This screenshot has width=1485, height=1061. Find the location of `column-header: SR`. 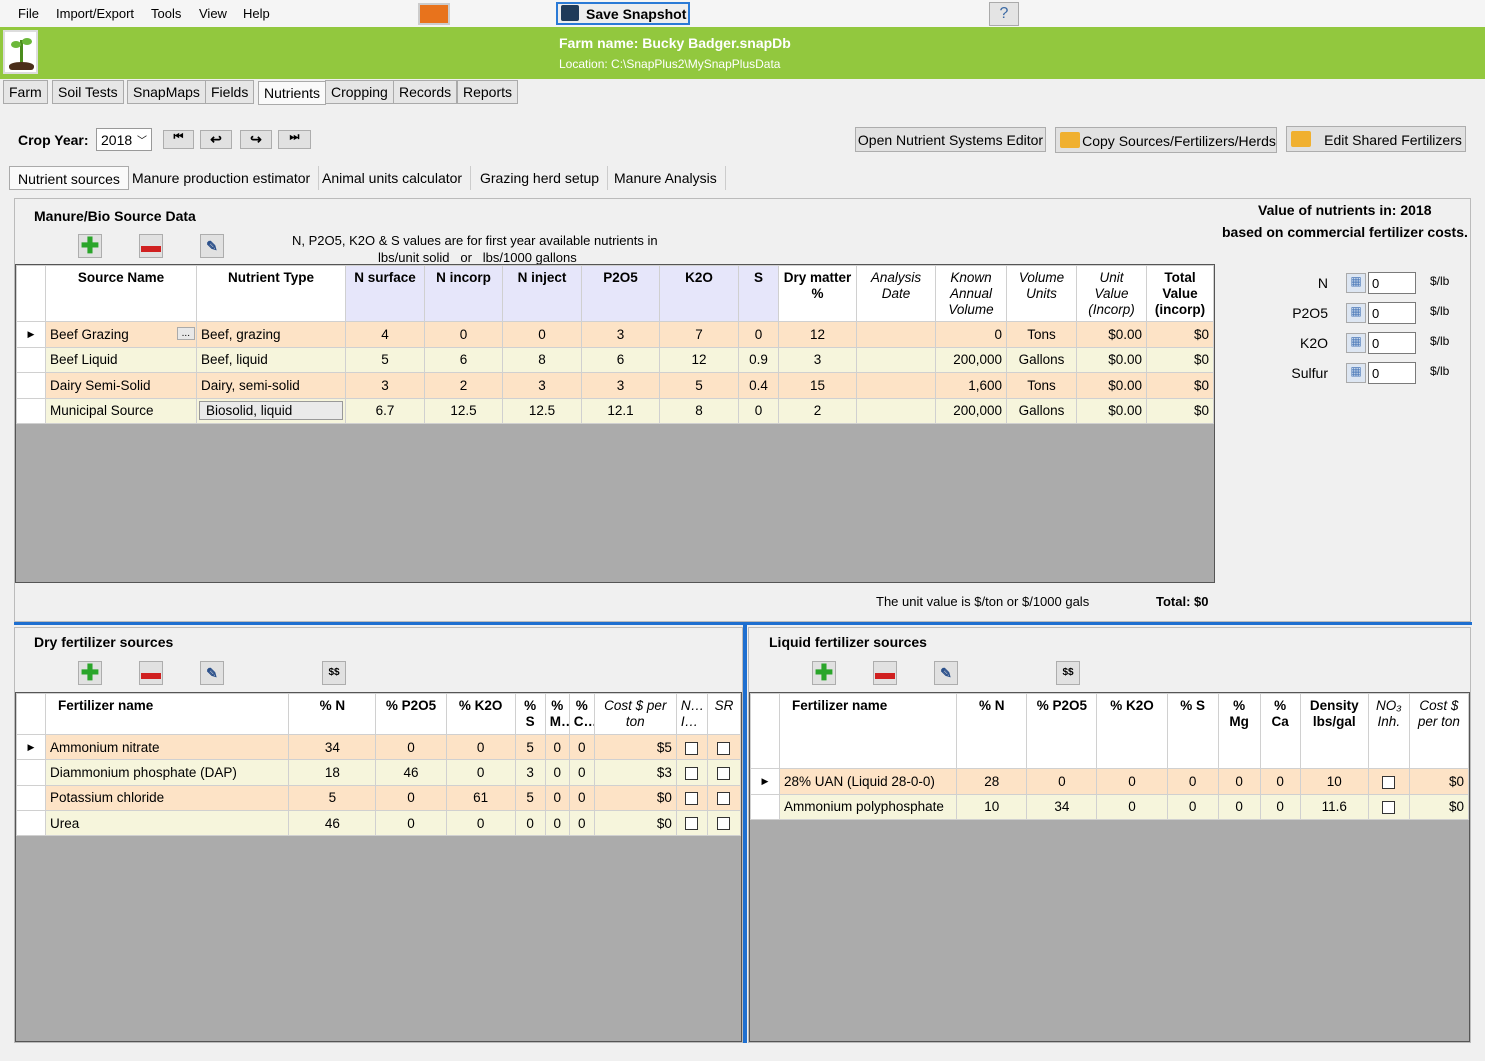

column-header: SR is located at coordinates (723, 714).